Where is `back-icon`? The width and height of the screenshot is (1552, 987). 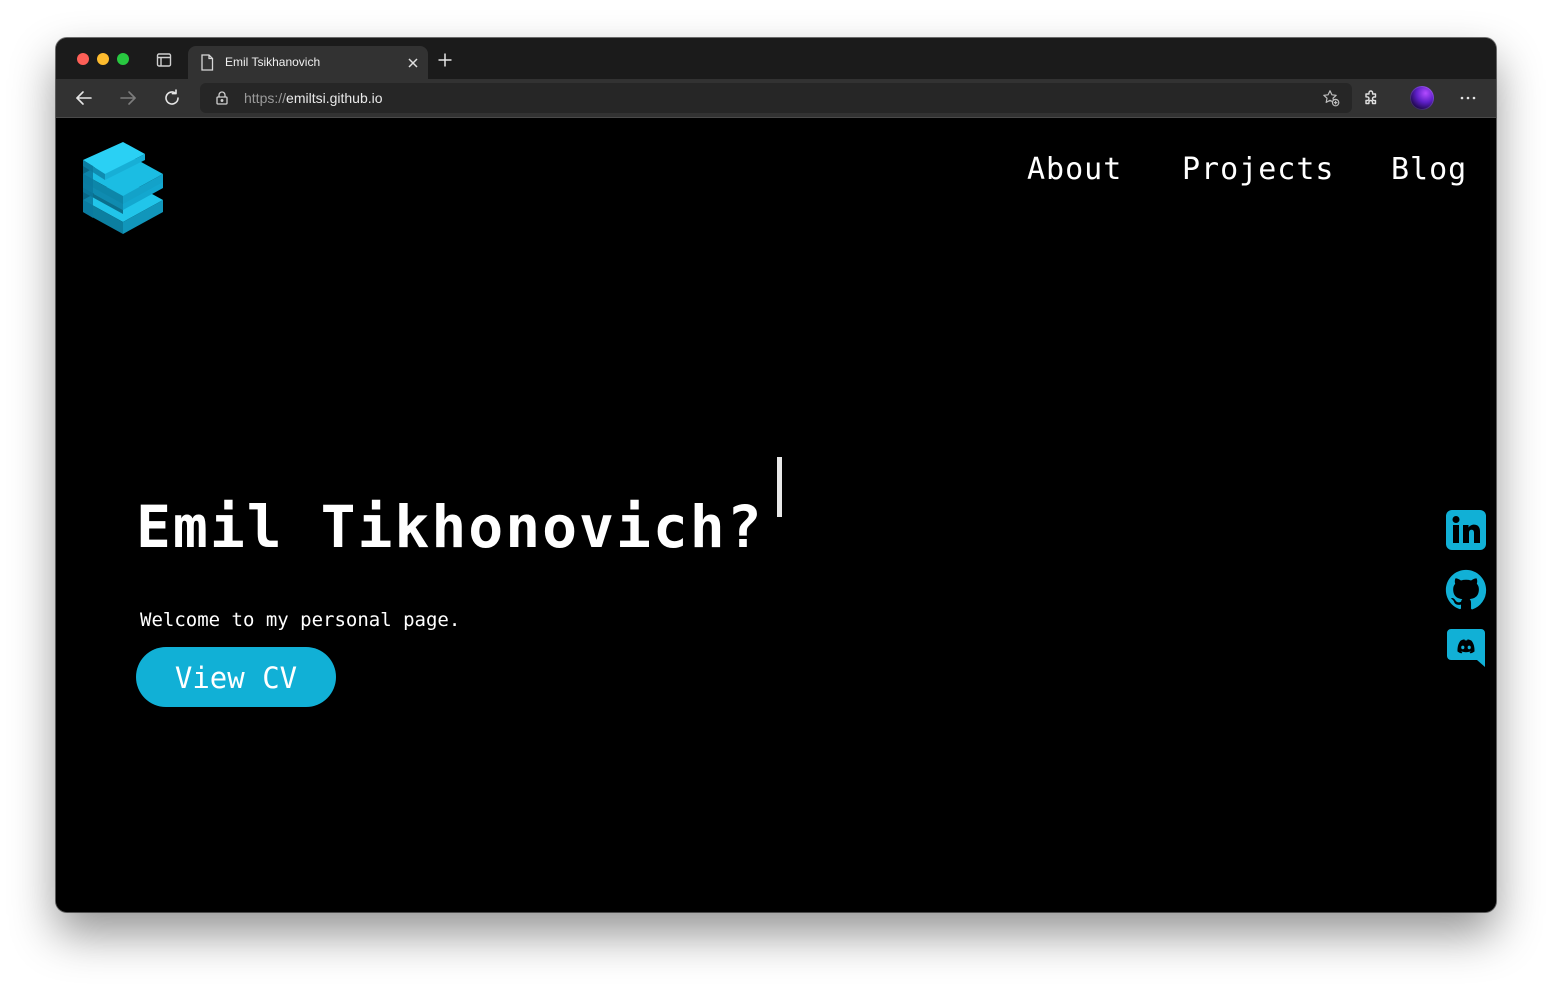 back-icon is located at coordinates (84, 98).